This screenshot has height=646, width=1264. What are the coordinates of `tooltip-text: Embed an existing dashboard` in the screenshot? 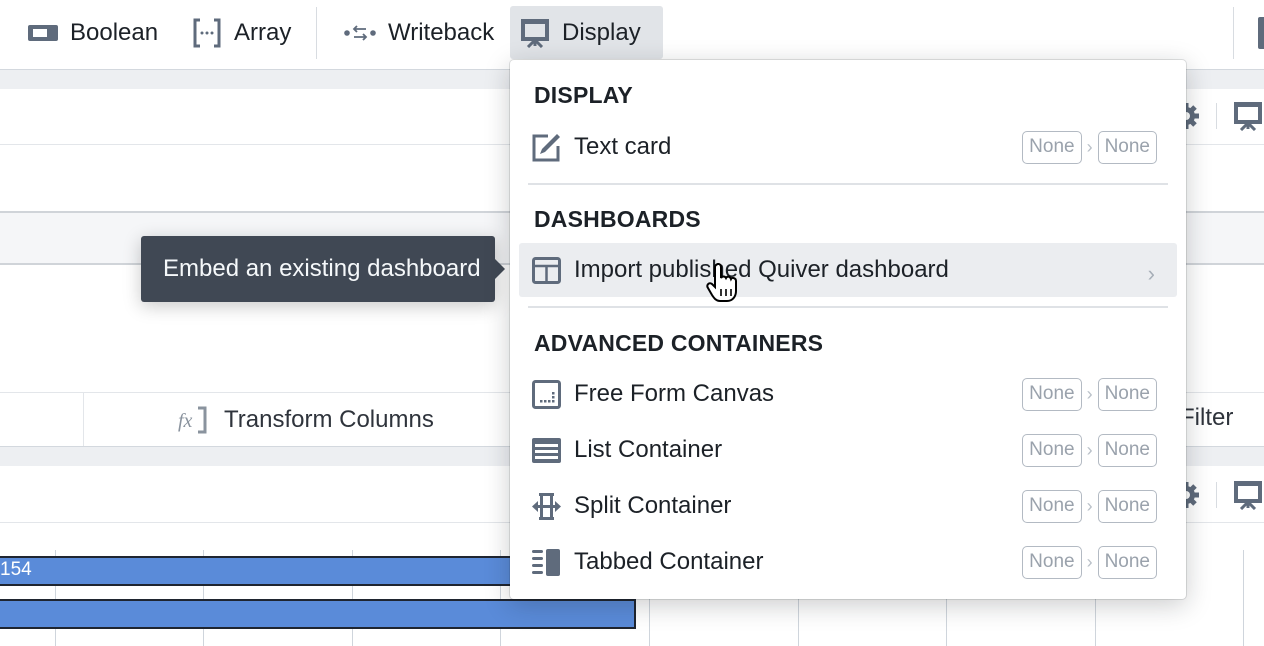 It's located at (322, 268).